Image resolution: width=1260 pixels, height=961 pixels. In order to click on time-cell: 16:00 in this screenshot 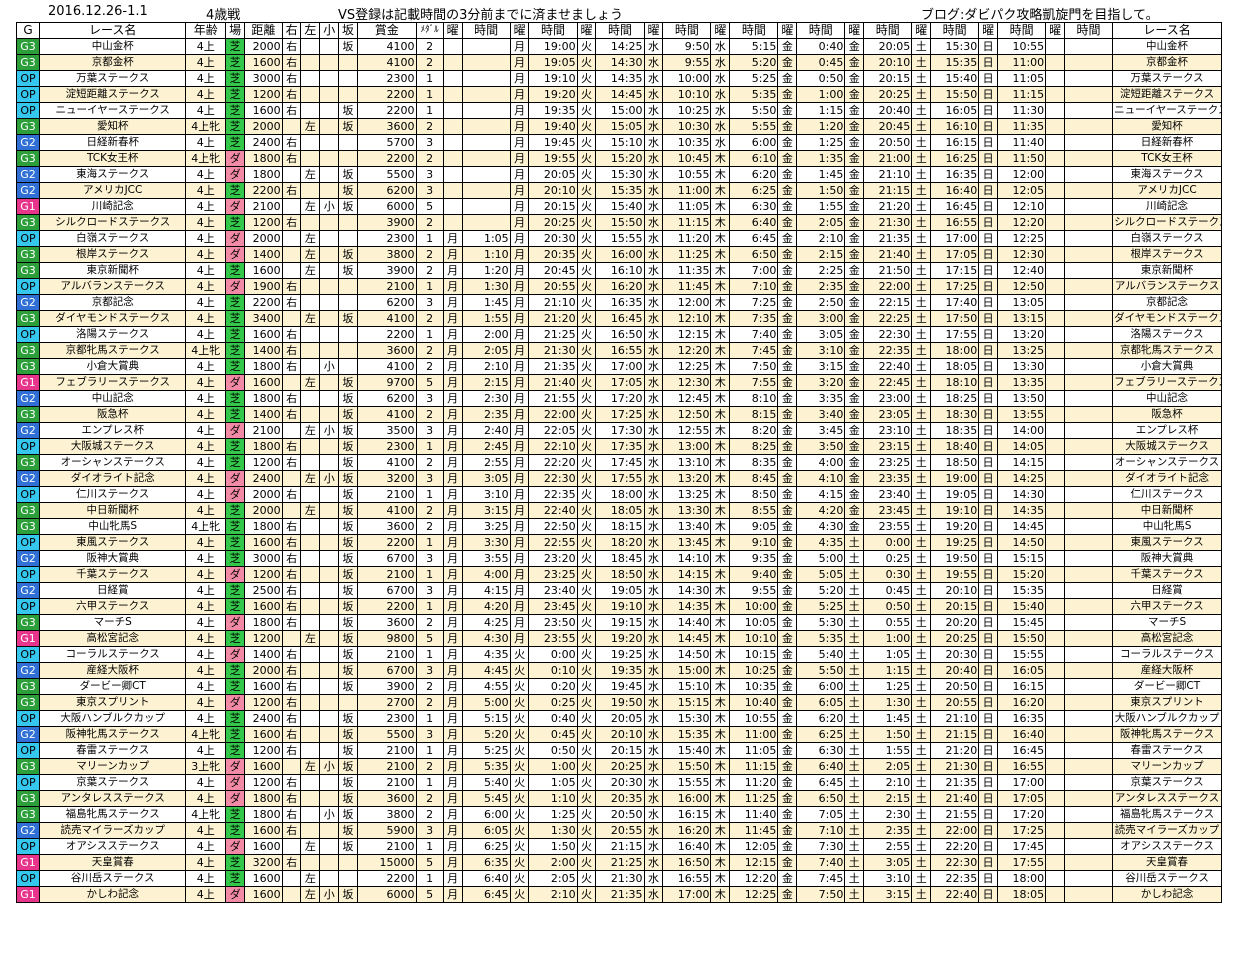, I will do `click(620, 254)`.